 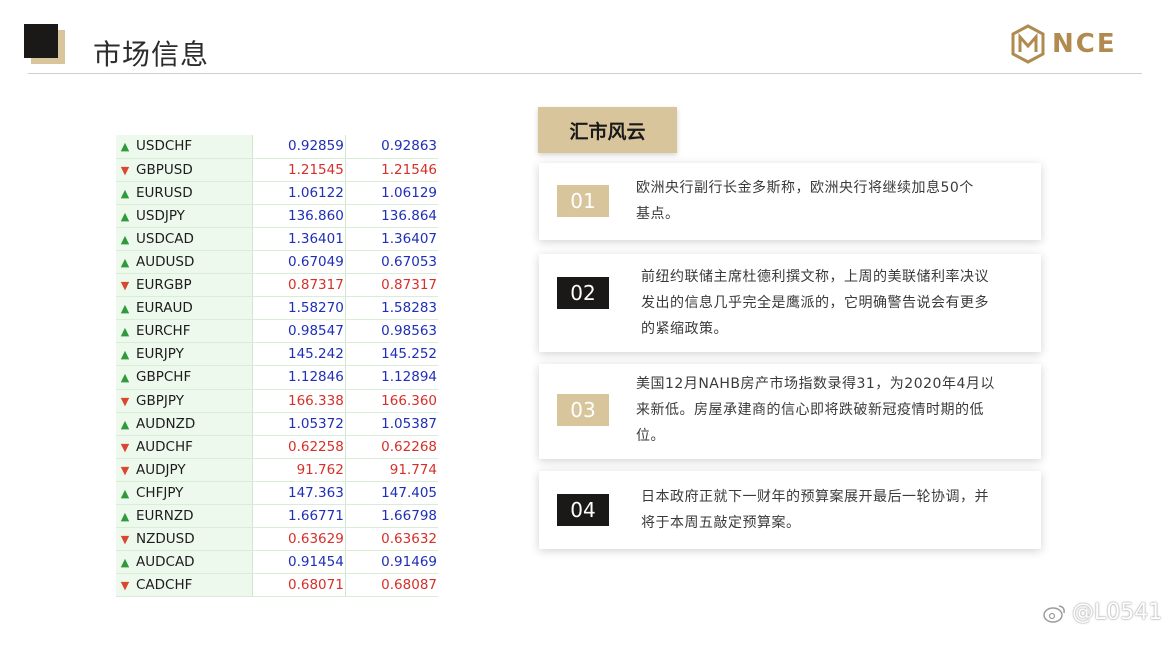 I want to click on ask-cell: 0.63632, so click(x=391, y=539).